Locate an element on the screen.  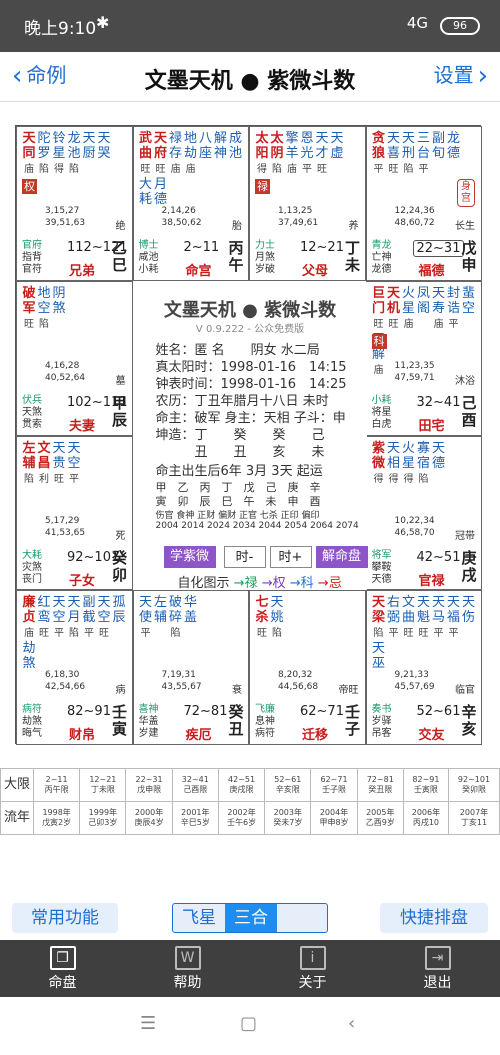
palace-stage: 胎 is located at coordinates (237, 226).